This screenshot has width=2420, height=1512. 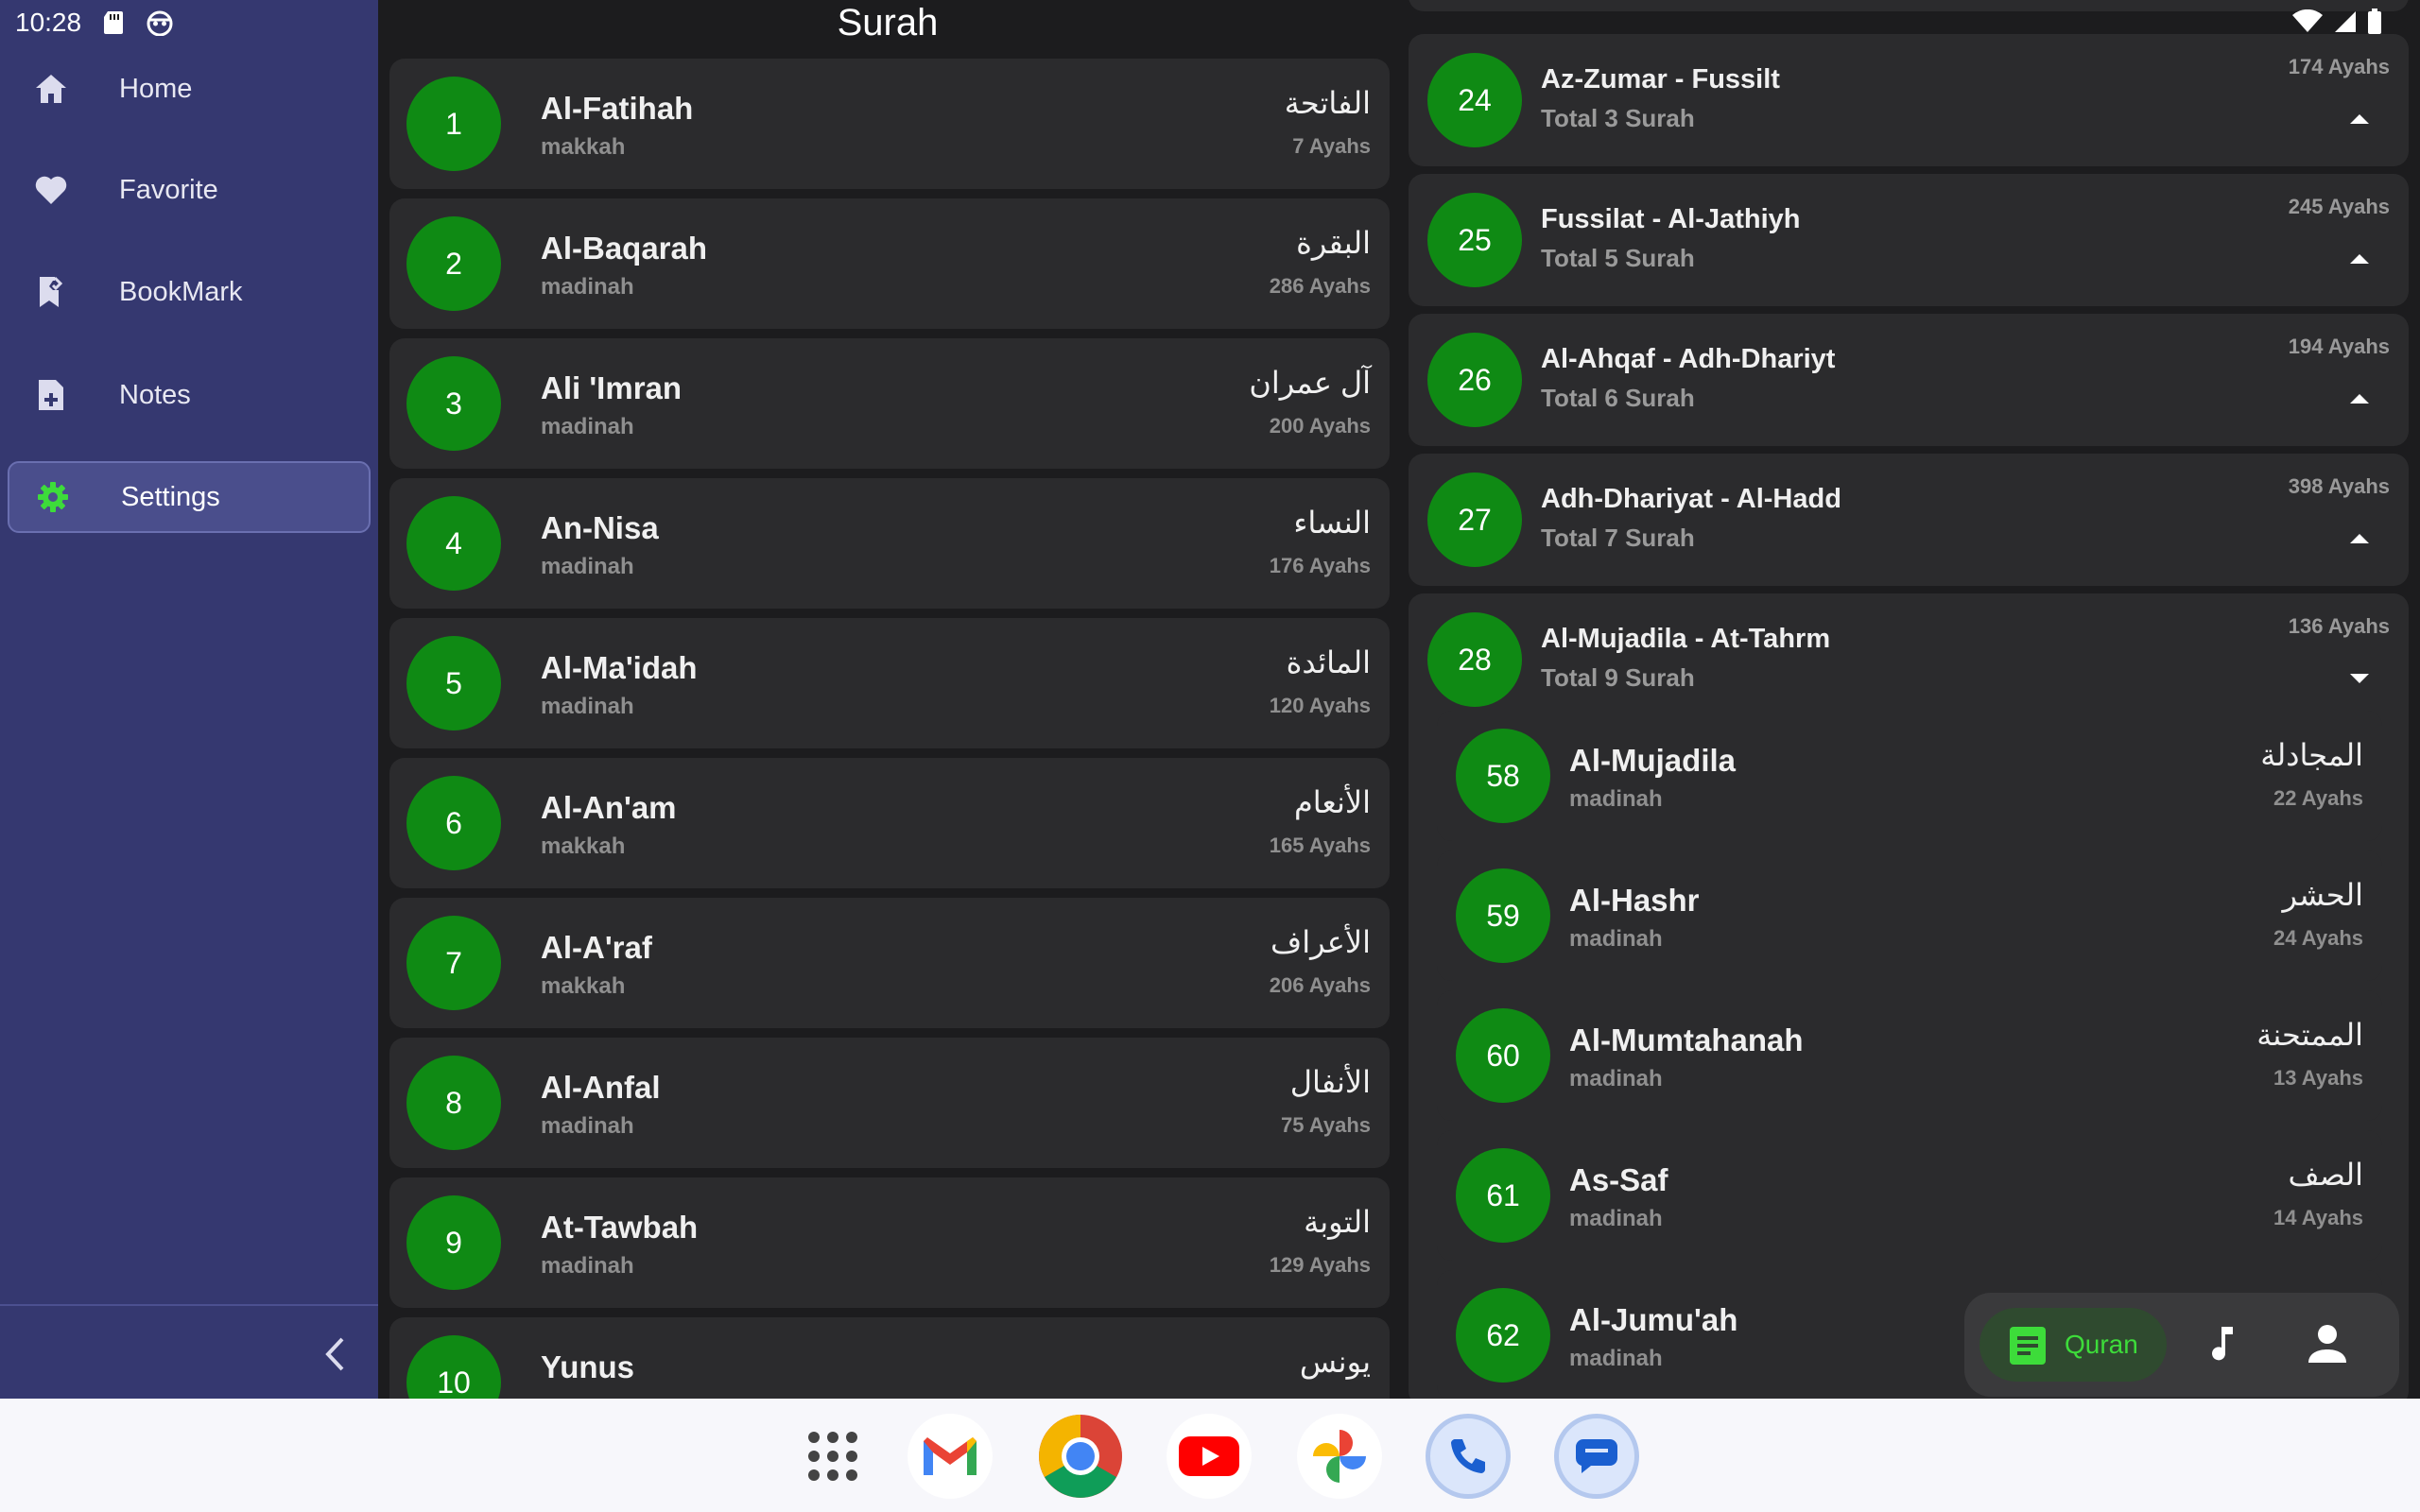 What do you see at coordinates (1686, 639) in the screenshot?
I see `juz-title: Al-Mujadila - At-Tahrm` at bounding box center [1686, 639].